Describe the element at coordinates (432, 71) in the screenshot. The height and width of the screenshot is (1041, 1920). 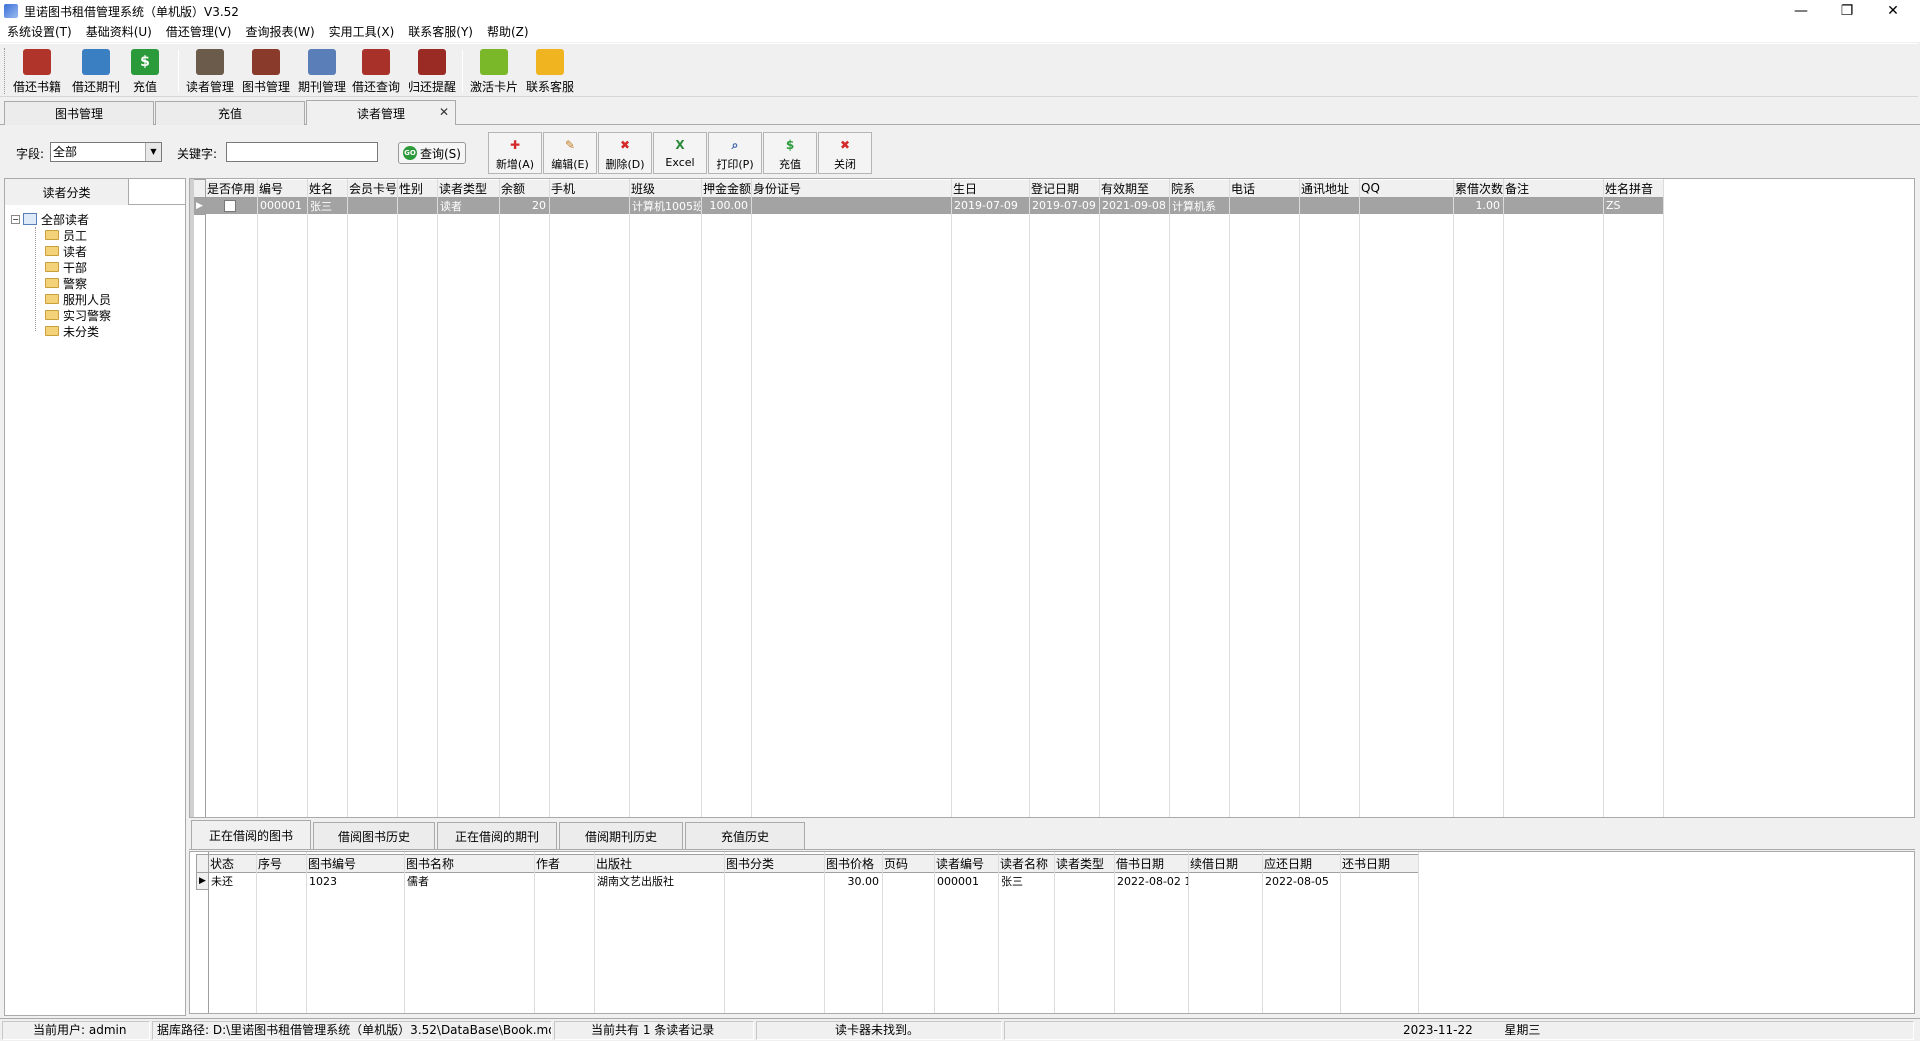
I see `toolbar-button-7: 归还提醒` at that location.